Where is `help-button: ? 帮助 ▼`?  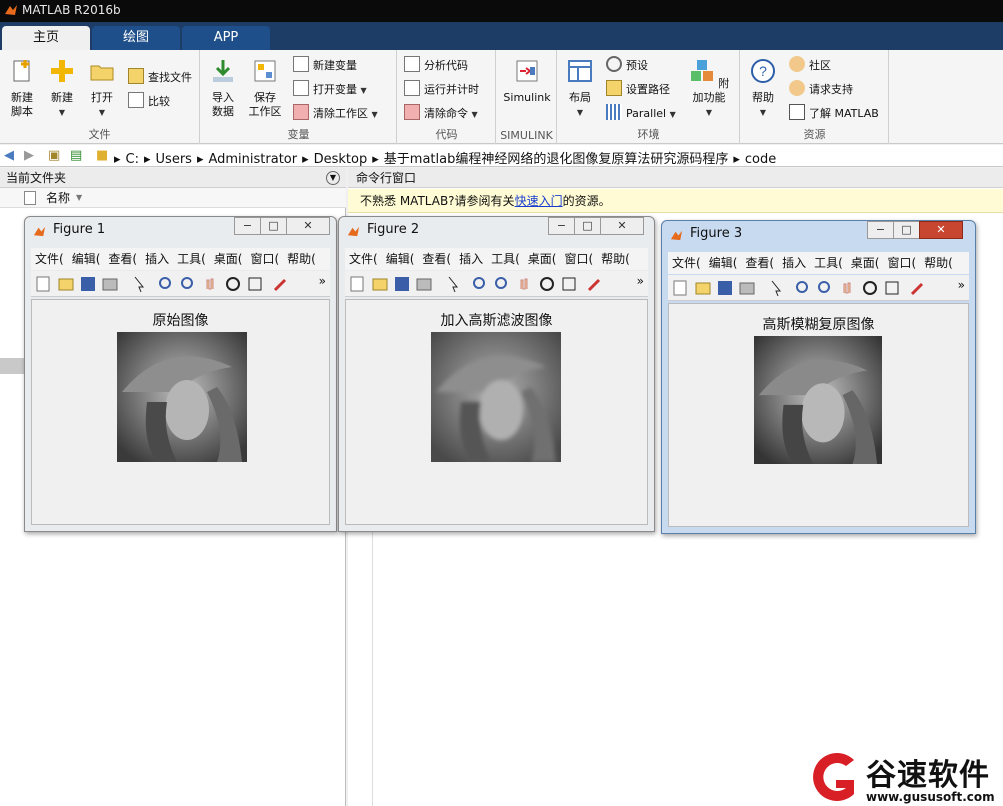
help-button: ? 帮助 ▼ is located at coordinates (763, 89).